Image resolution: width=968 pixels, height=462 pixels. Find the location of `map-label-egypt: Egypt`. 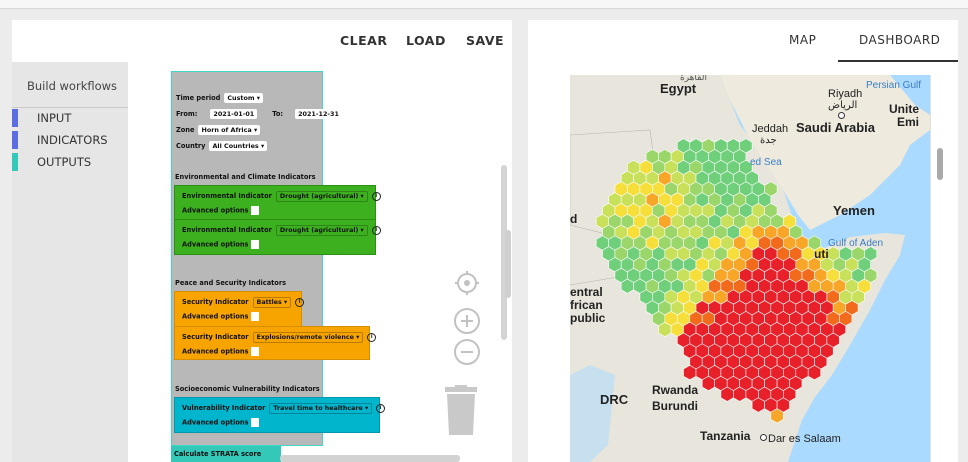

map-label-egypt: Egypt is located at coordinates (678, 88).